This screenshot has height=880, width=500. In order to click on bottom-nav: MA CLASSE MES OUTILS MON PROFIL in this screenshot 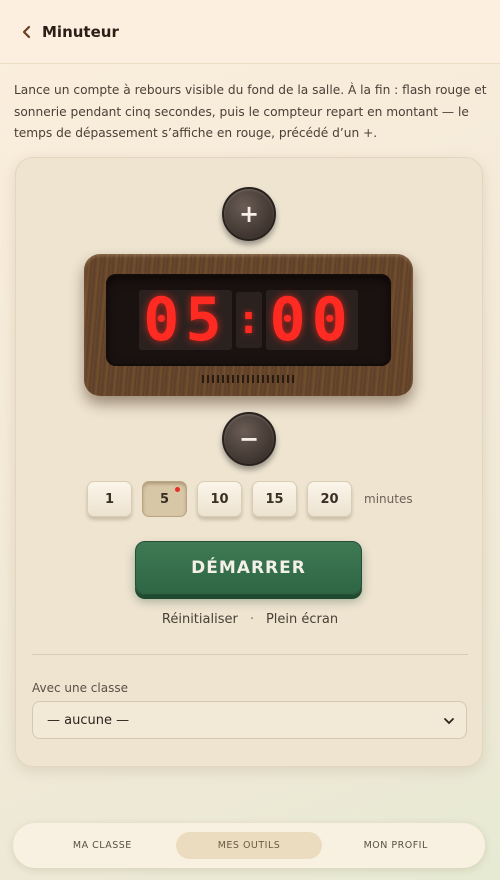, I will do `click(249, 845)`.